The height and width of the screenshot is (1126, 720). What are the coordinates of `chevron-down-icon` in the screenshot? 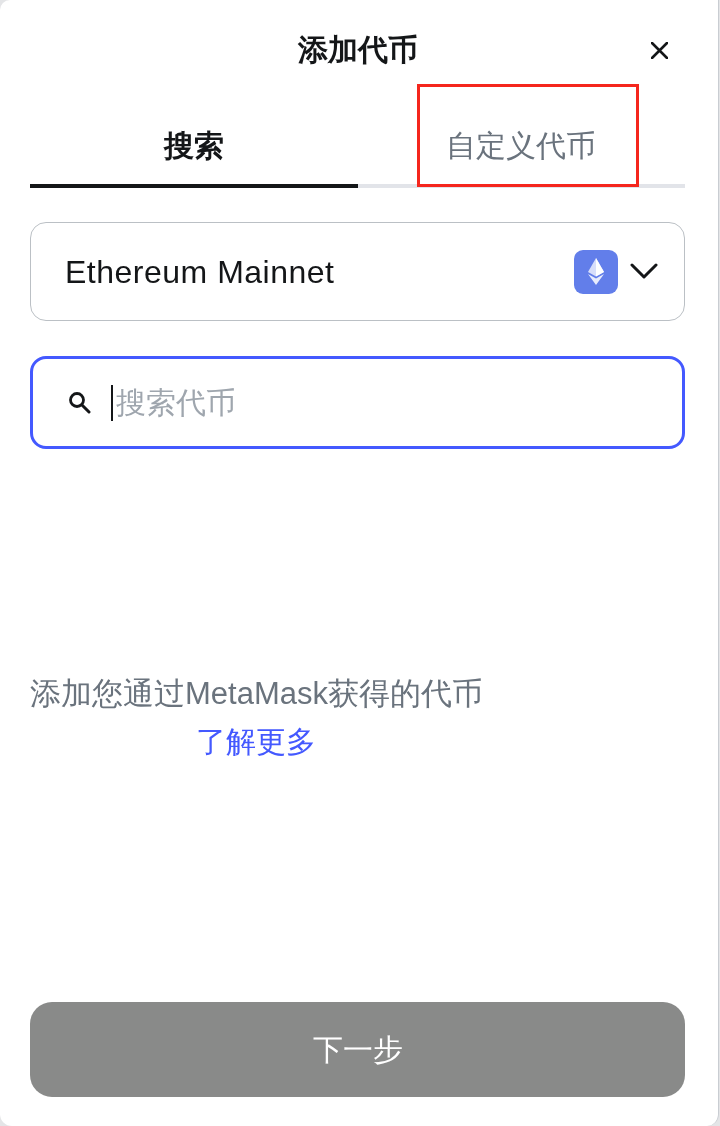 It's located at (644, 271).